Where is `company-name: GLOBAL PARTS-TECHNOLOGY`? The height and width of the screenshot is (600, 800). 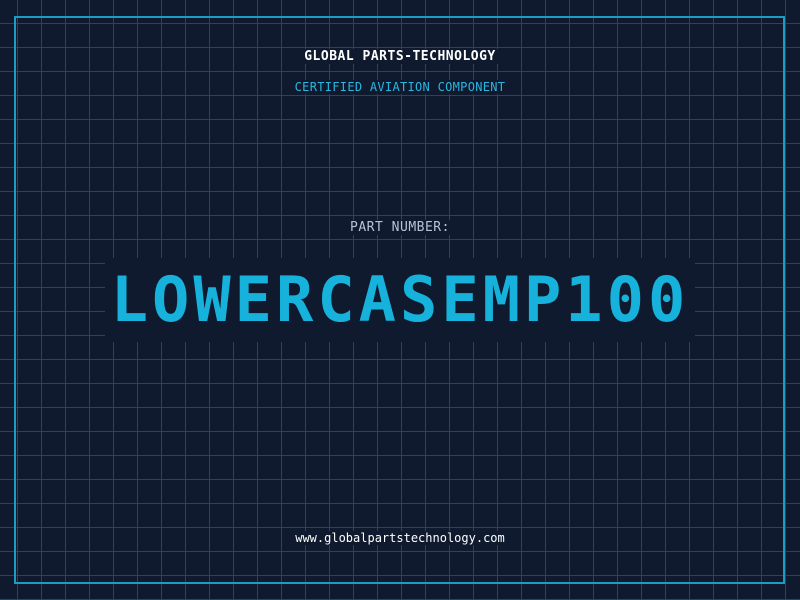
company-name: GLOBAL PARTS-TECHNOLOGY is located at coordinates (400, 56).